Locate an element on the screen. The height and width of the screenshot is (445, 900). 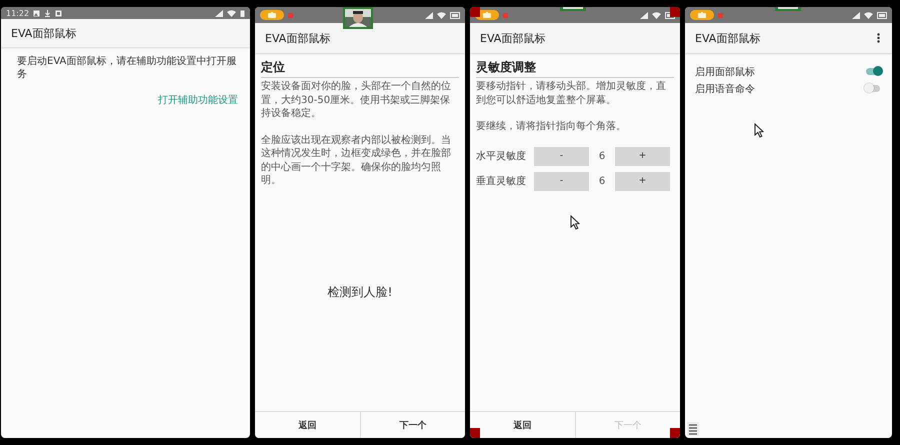
square-icon is located at coordinates (58, 13).